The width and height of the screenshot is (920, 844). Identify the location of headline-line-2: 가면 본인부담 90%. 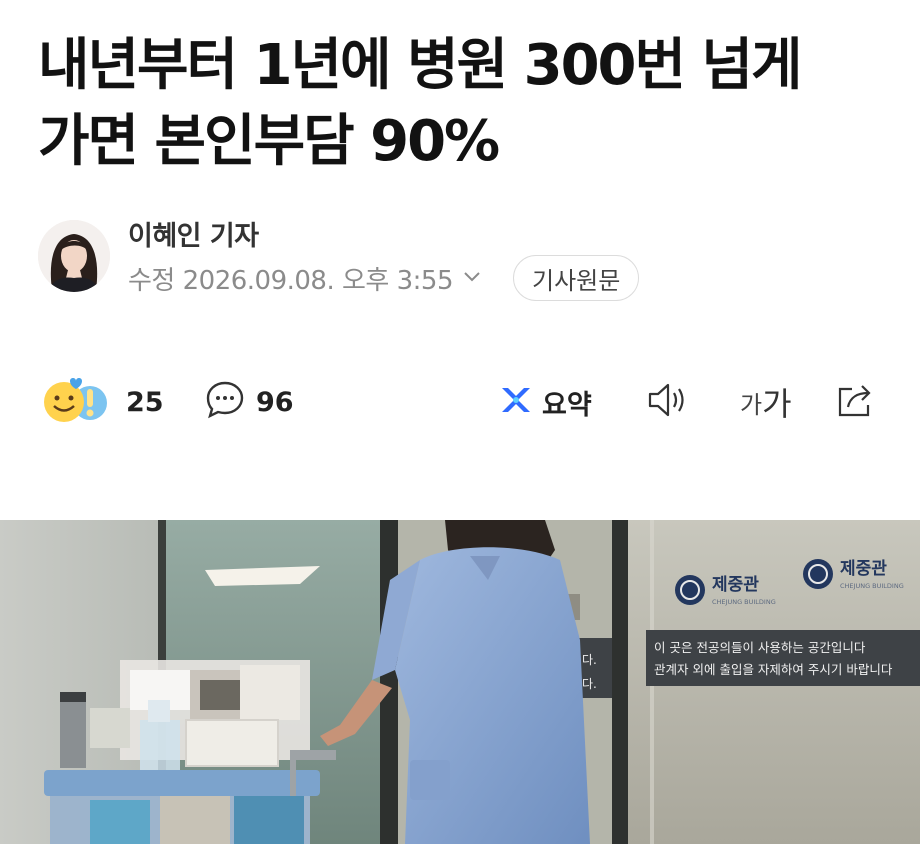
(269, 141).